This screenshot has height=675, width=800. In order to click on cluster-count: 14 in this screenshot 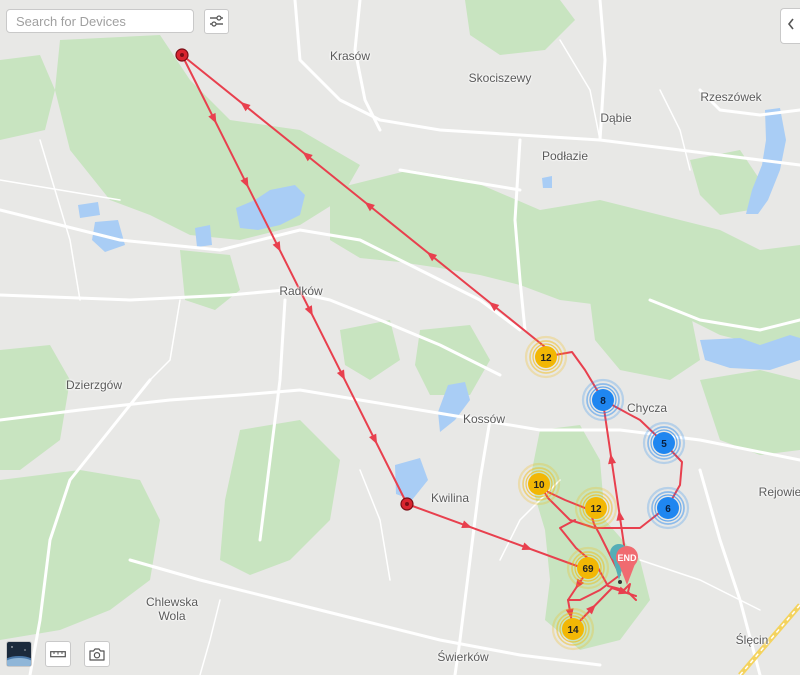, I will do `click(573, 630)`.